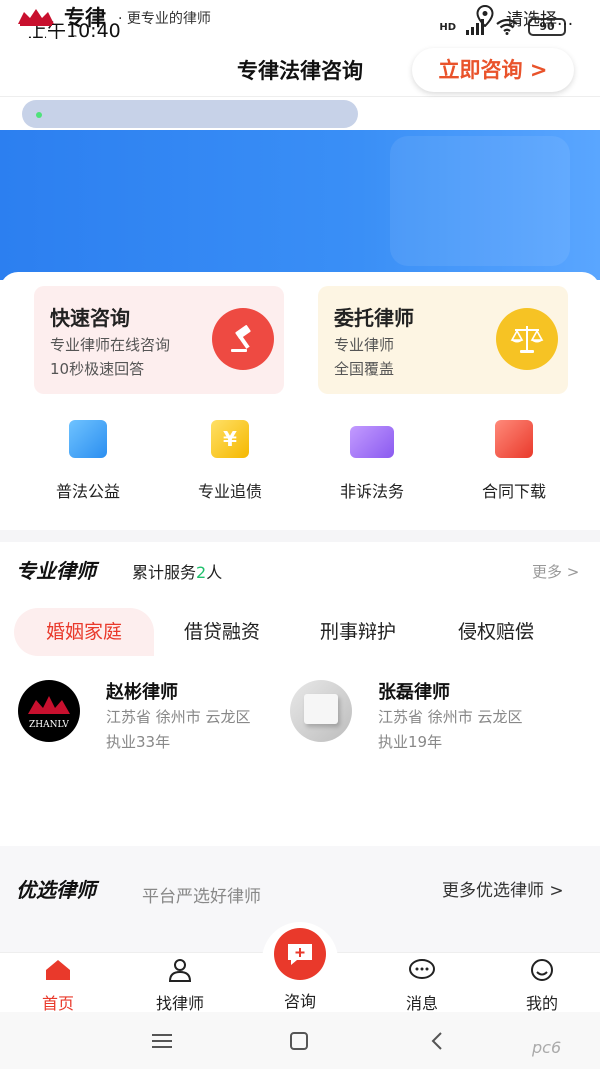 The width and height of the screenshot is (600, 1069). What do you see at coordinates (443, 340) in the screenshot?
I see `entrust-lawyer-card: 委托律师 专业律师 全国覆盖` at bounding box center [443, 340].